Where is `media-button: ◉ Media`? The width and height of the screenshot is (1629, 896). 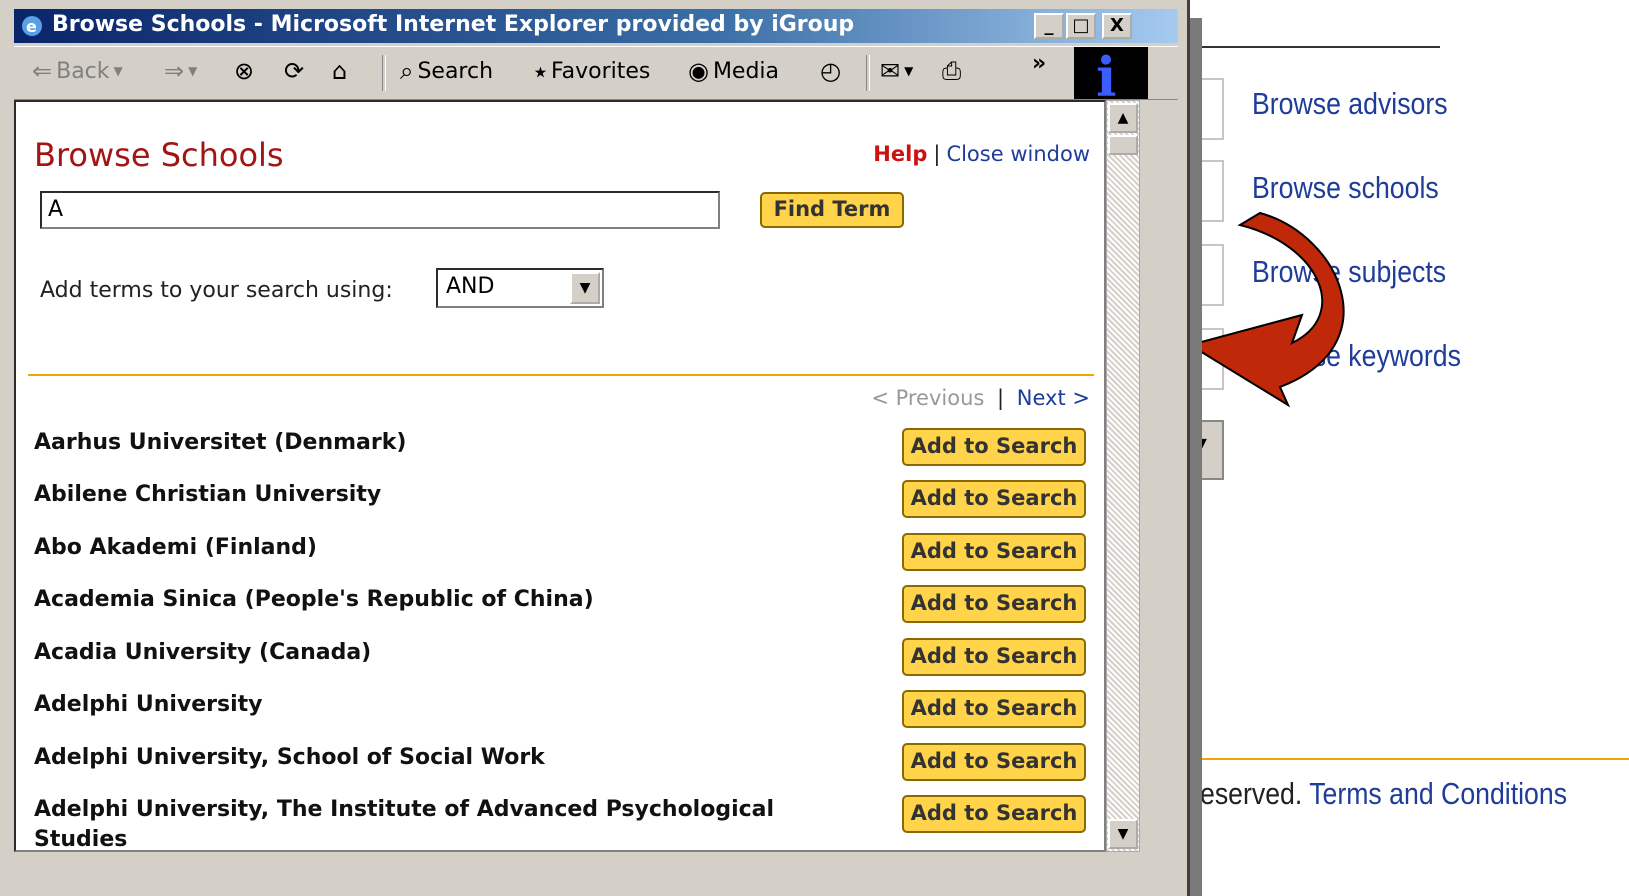 media-button: ◉ Media is located at coordinates (733, 71).